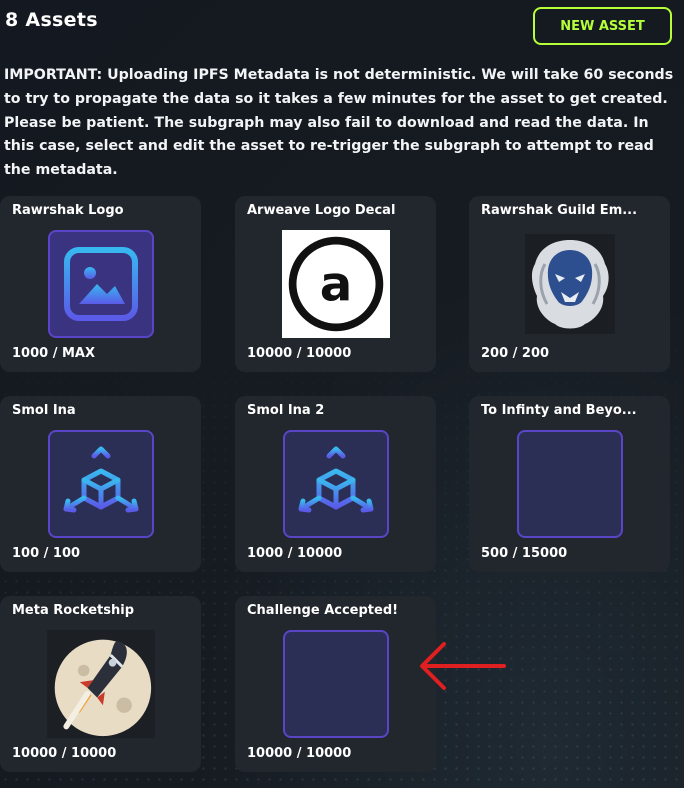 The height and width of the screenshot is (788, 684). I want to click on page-title: 8 Assets, so click(51, 20).